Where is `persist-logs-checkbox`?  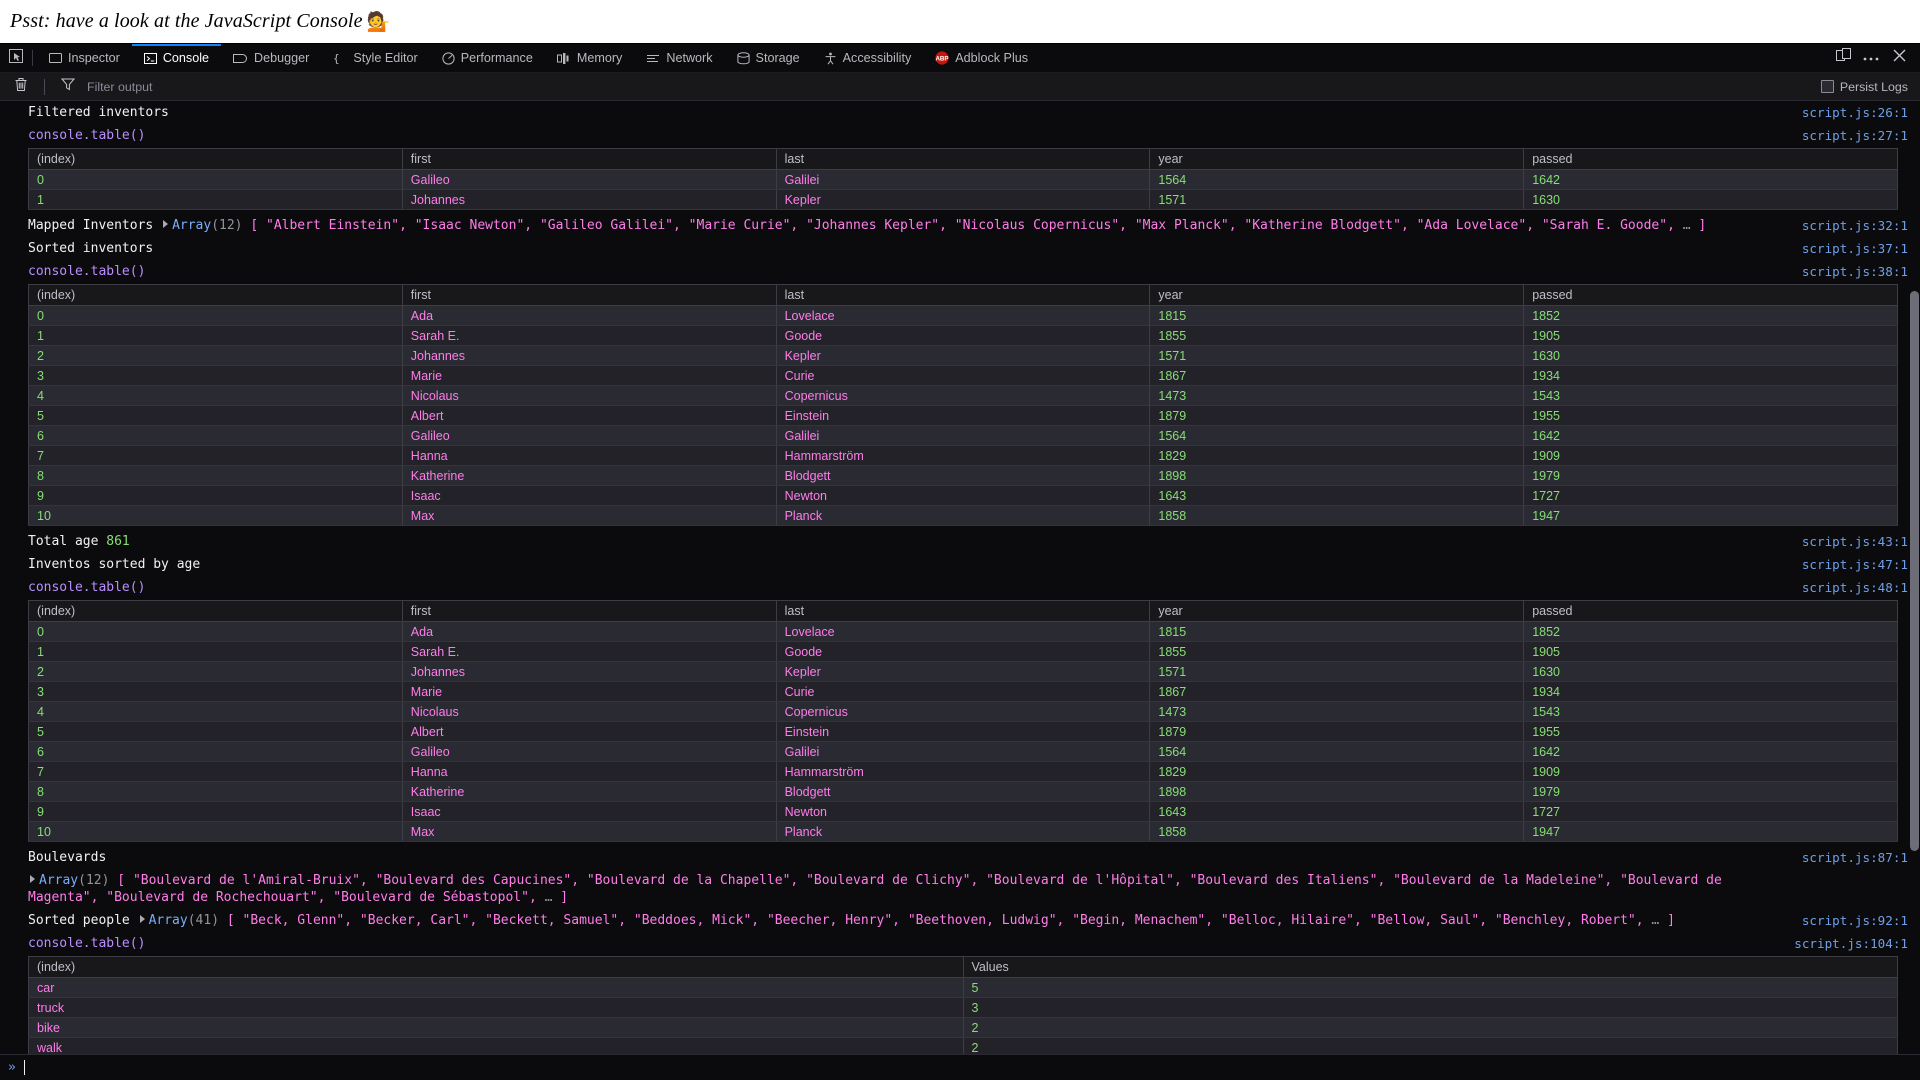
persist-logs-checkbox is located at coordinates (1827, 86).